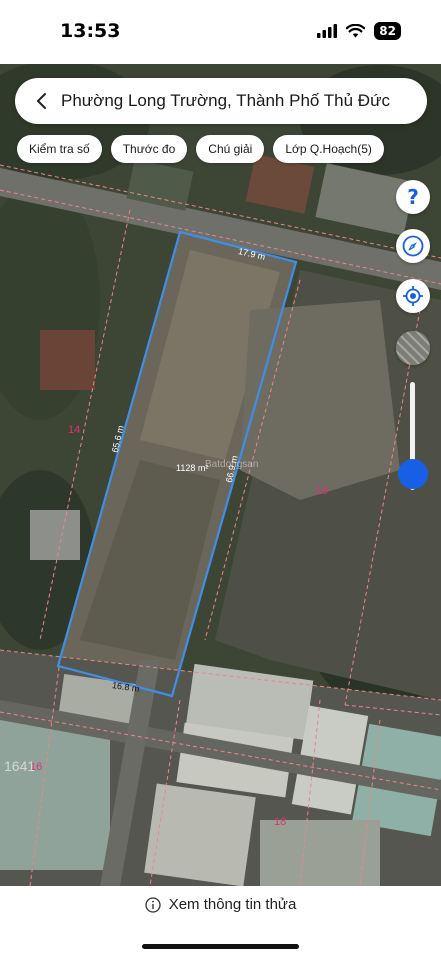 The width and height of the screenshot is (441, 959). What do you see at coordinates (225, 100) in the screenshot?
I see `location-title: Phường Long Trường, Thành Phố Thủ Đức` at bounding box center [225, 100].